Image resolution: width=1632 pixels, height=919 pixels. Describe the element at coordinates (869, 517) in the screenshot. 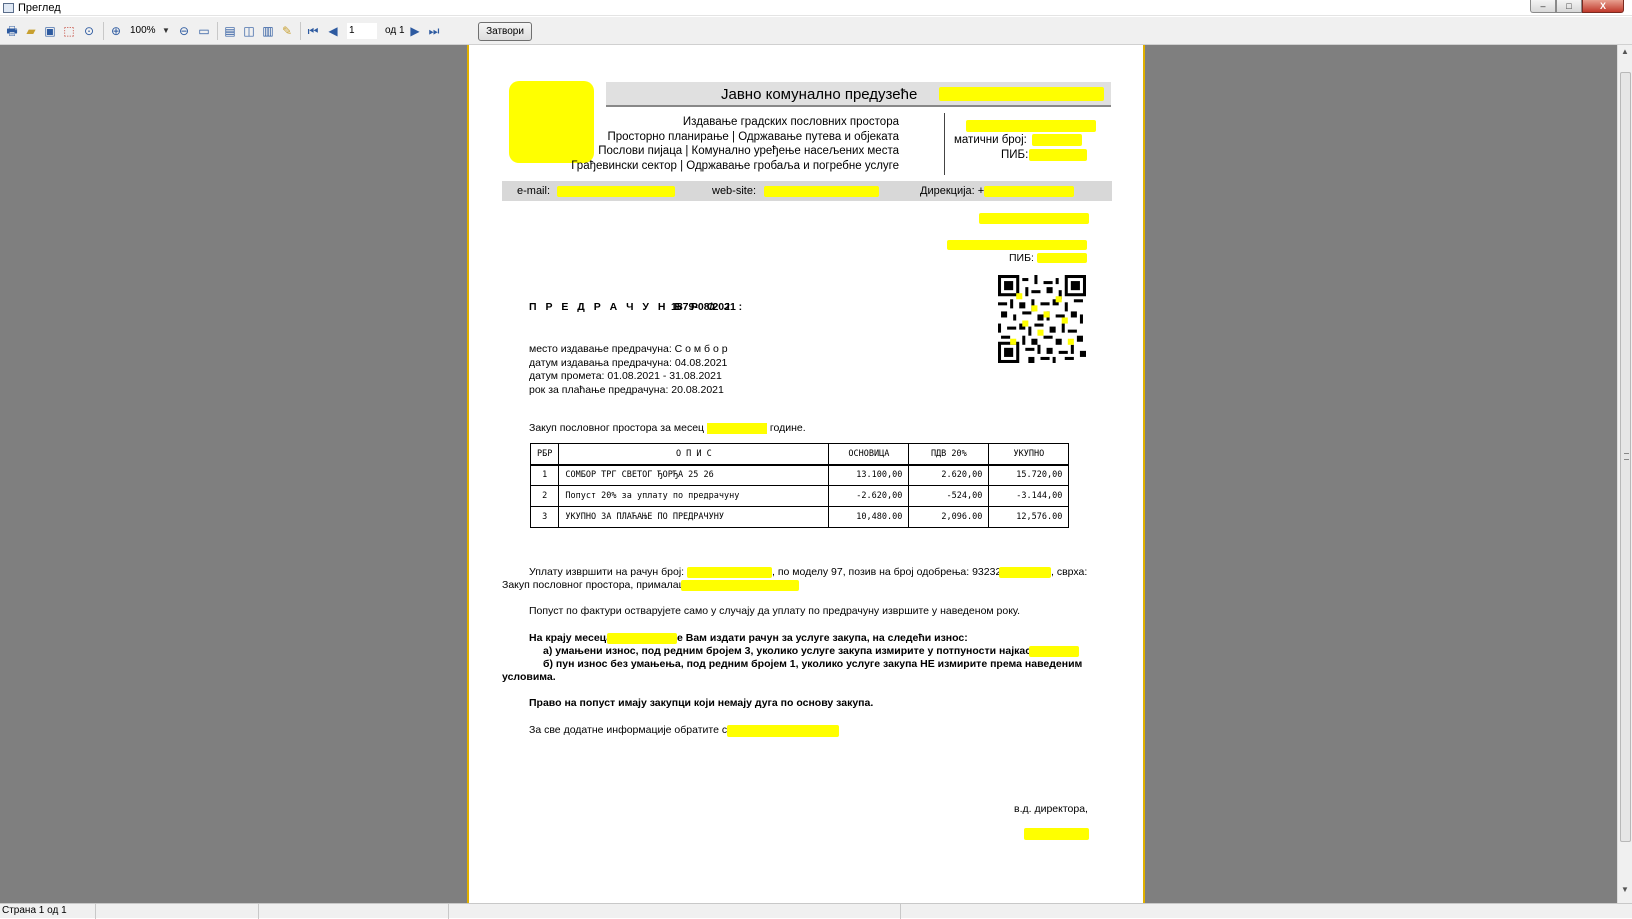

I see `table-cell: 10,480.00` at that location.